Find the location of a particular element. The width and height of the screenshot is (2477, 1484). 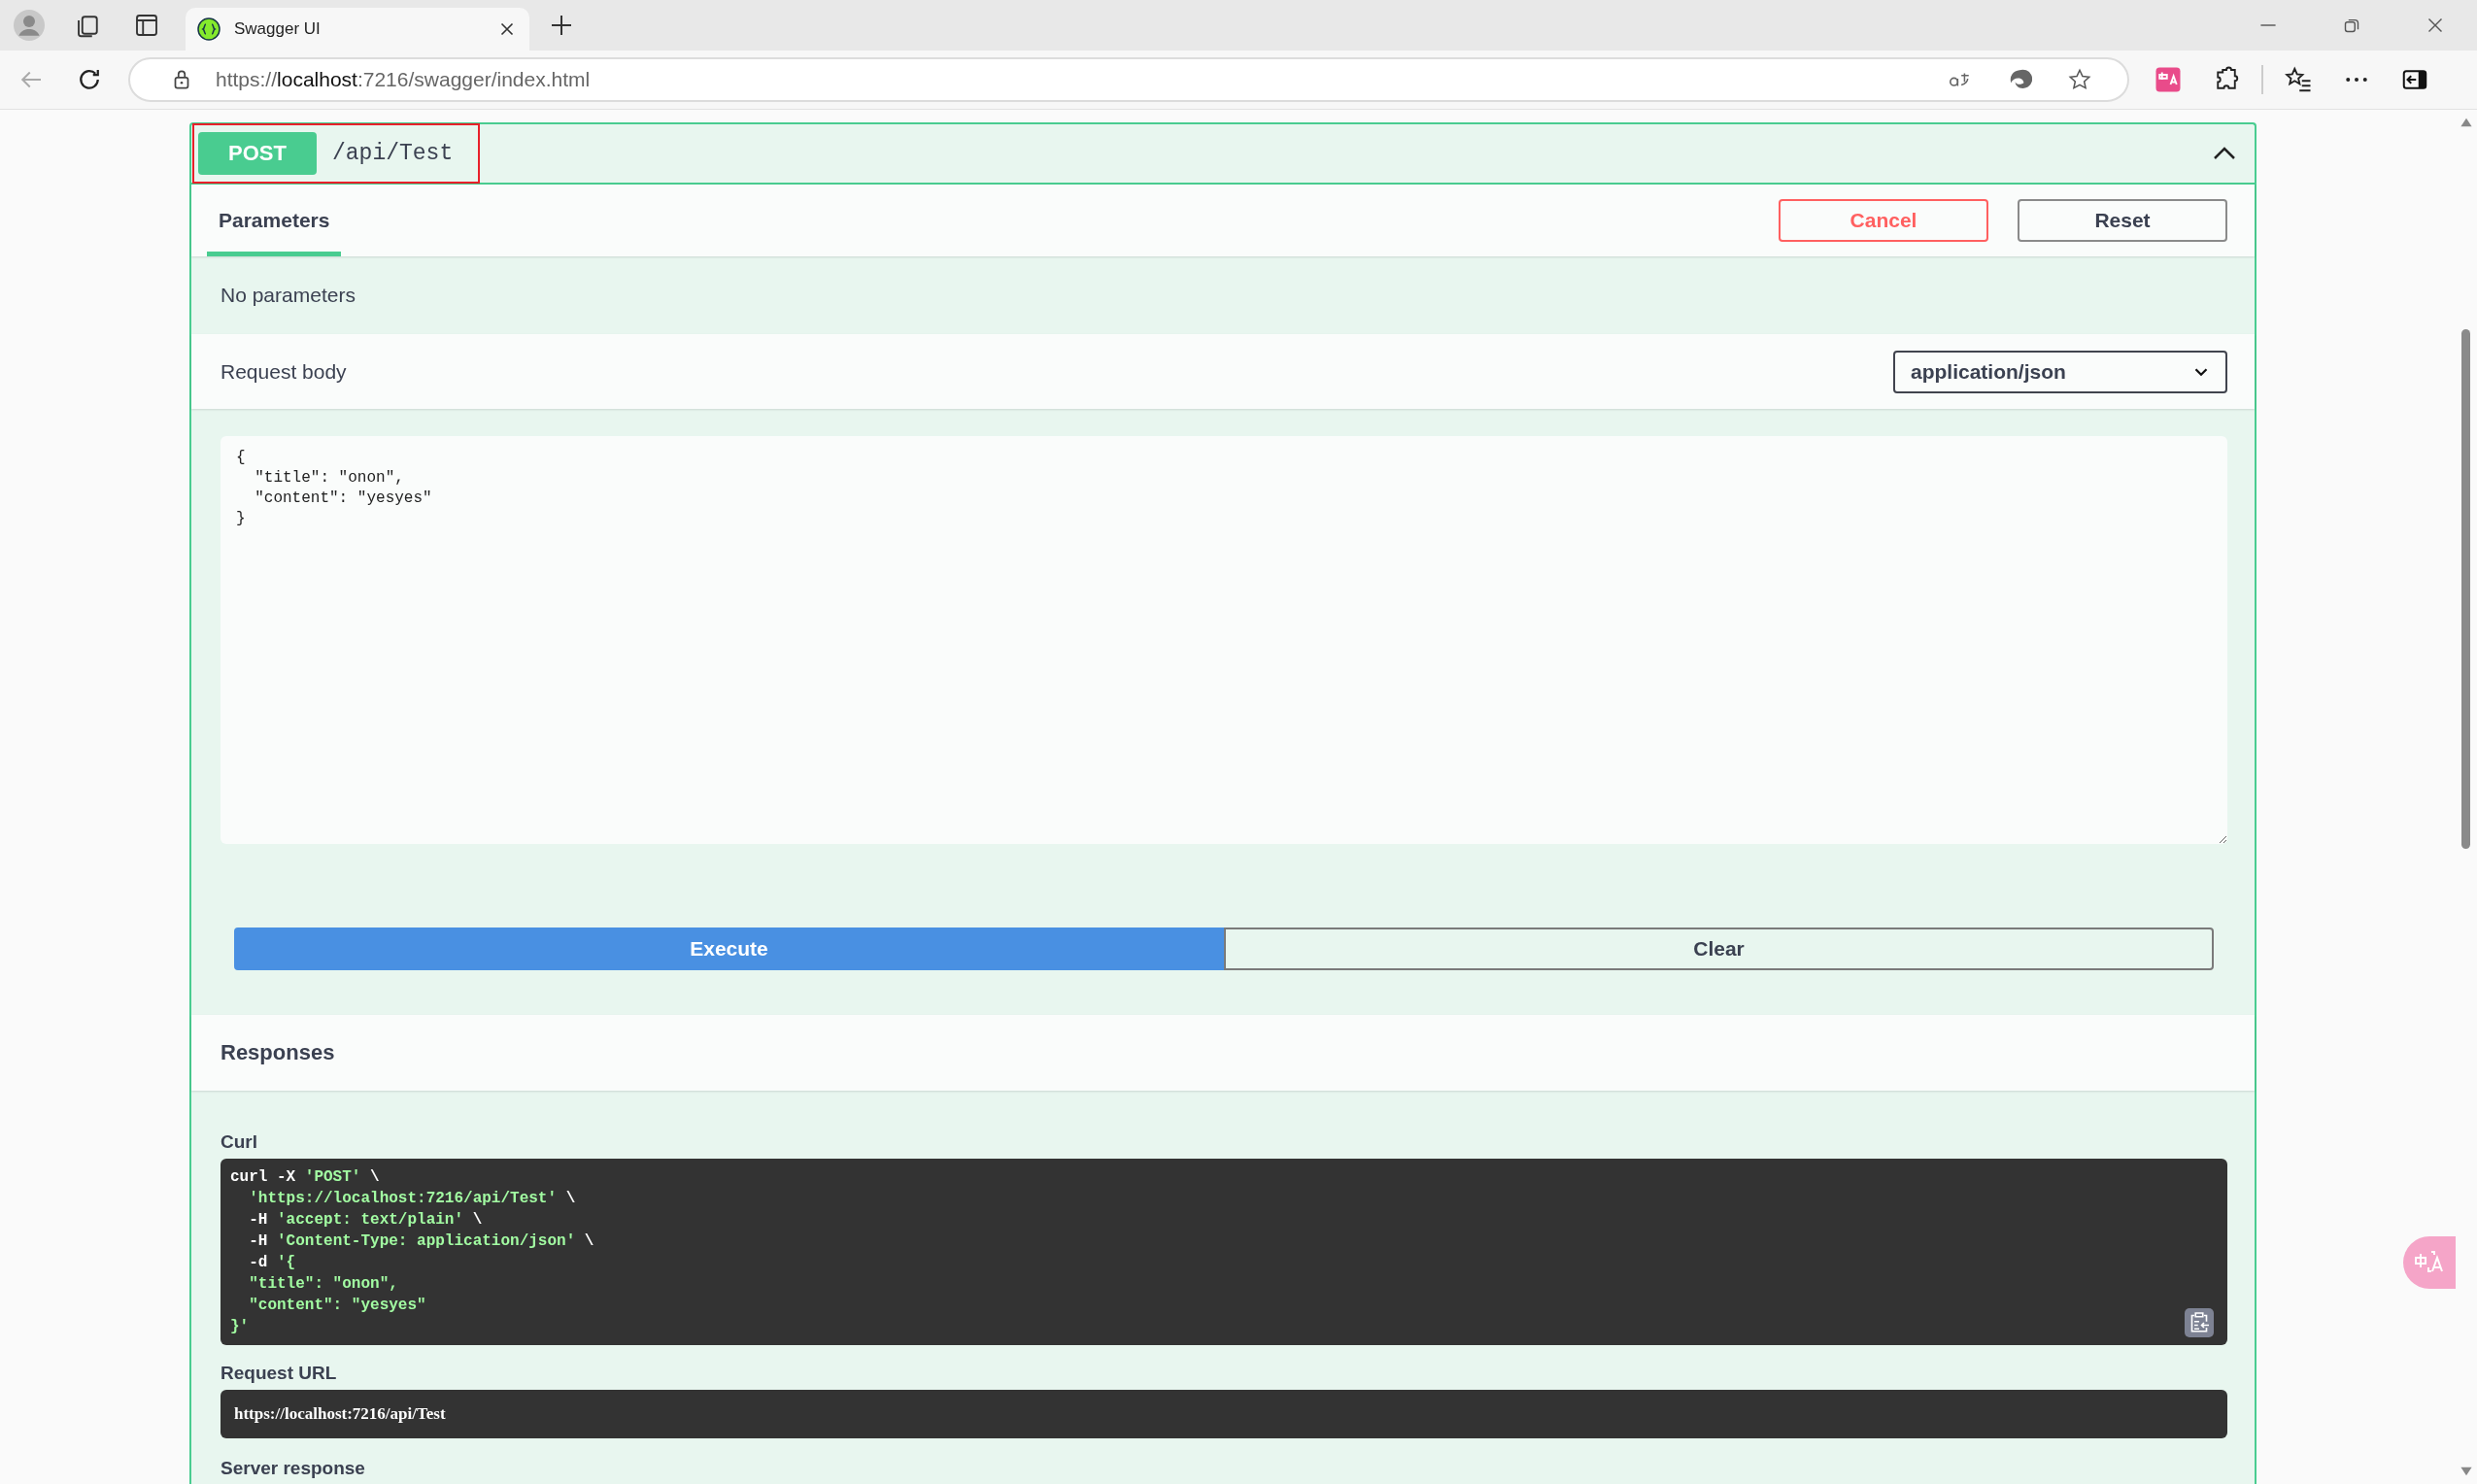

star-icon is located at coordinates (2079, 80).